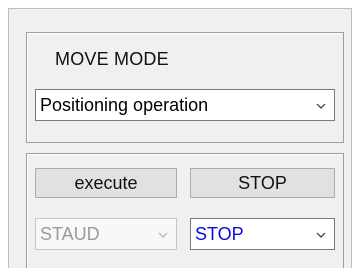 This screenshot has width=360, height=268. What do you see at coordinates (262, 234) in the screenshot?
I see `stop-dropdown: STOP` at bounding box center [262, 234].